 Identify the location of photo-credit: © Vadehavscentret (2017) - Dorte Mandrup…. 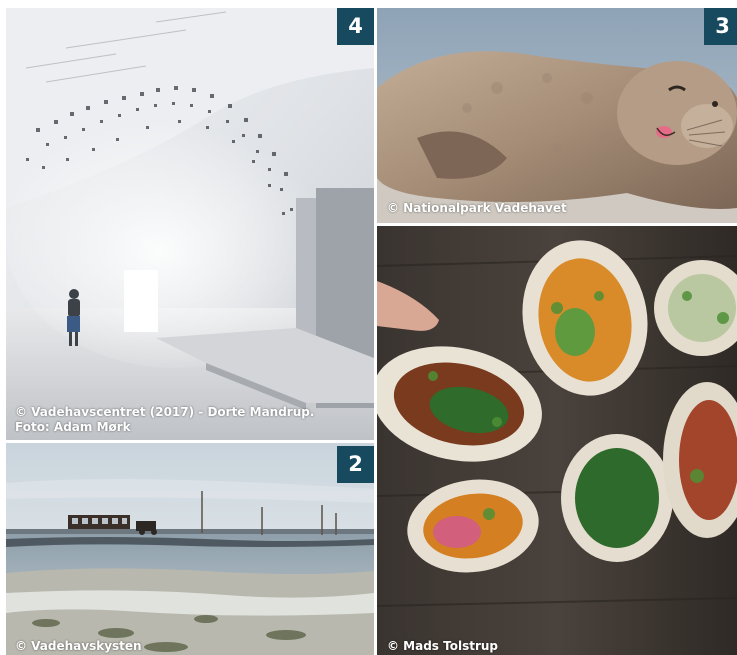
(164, 420).